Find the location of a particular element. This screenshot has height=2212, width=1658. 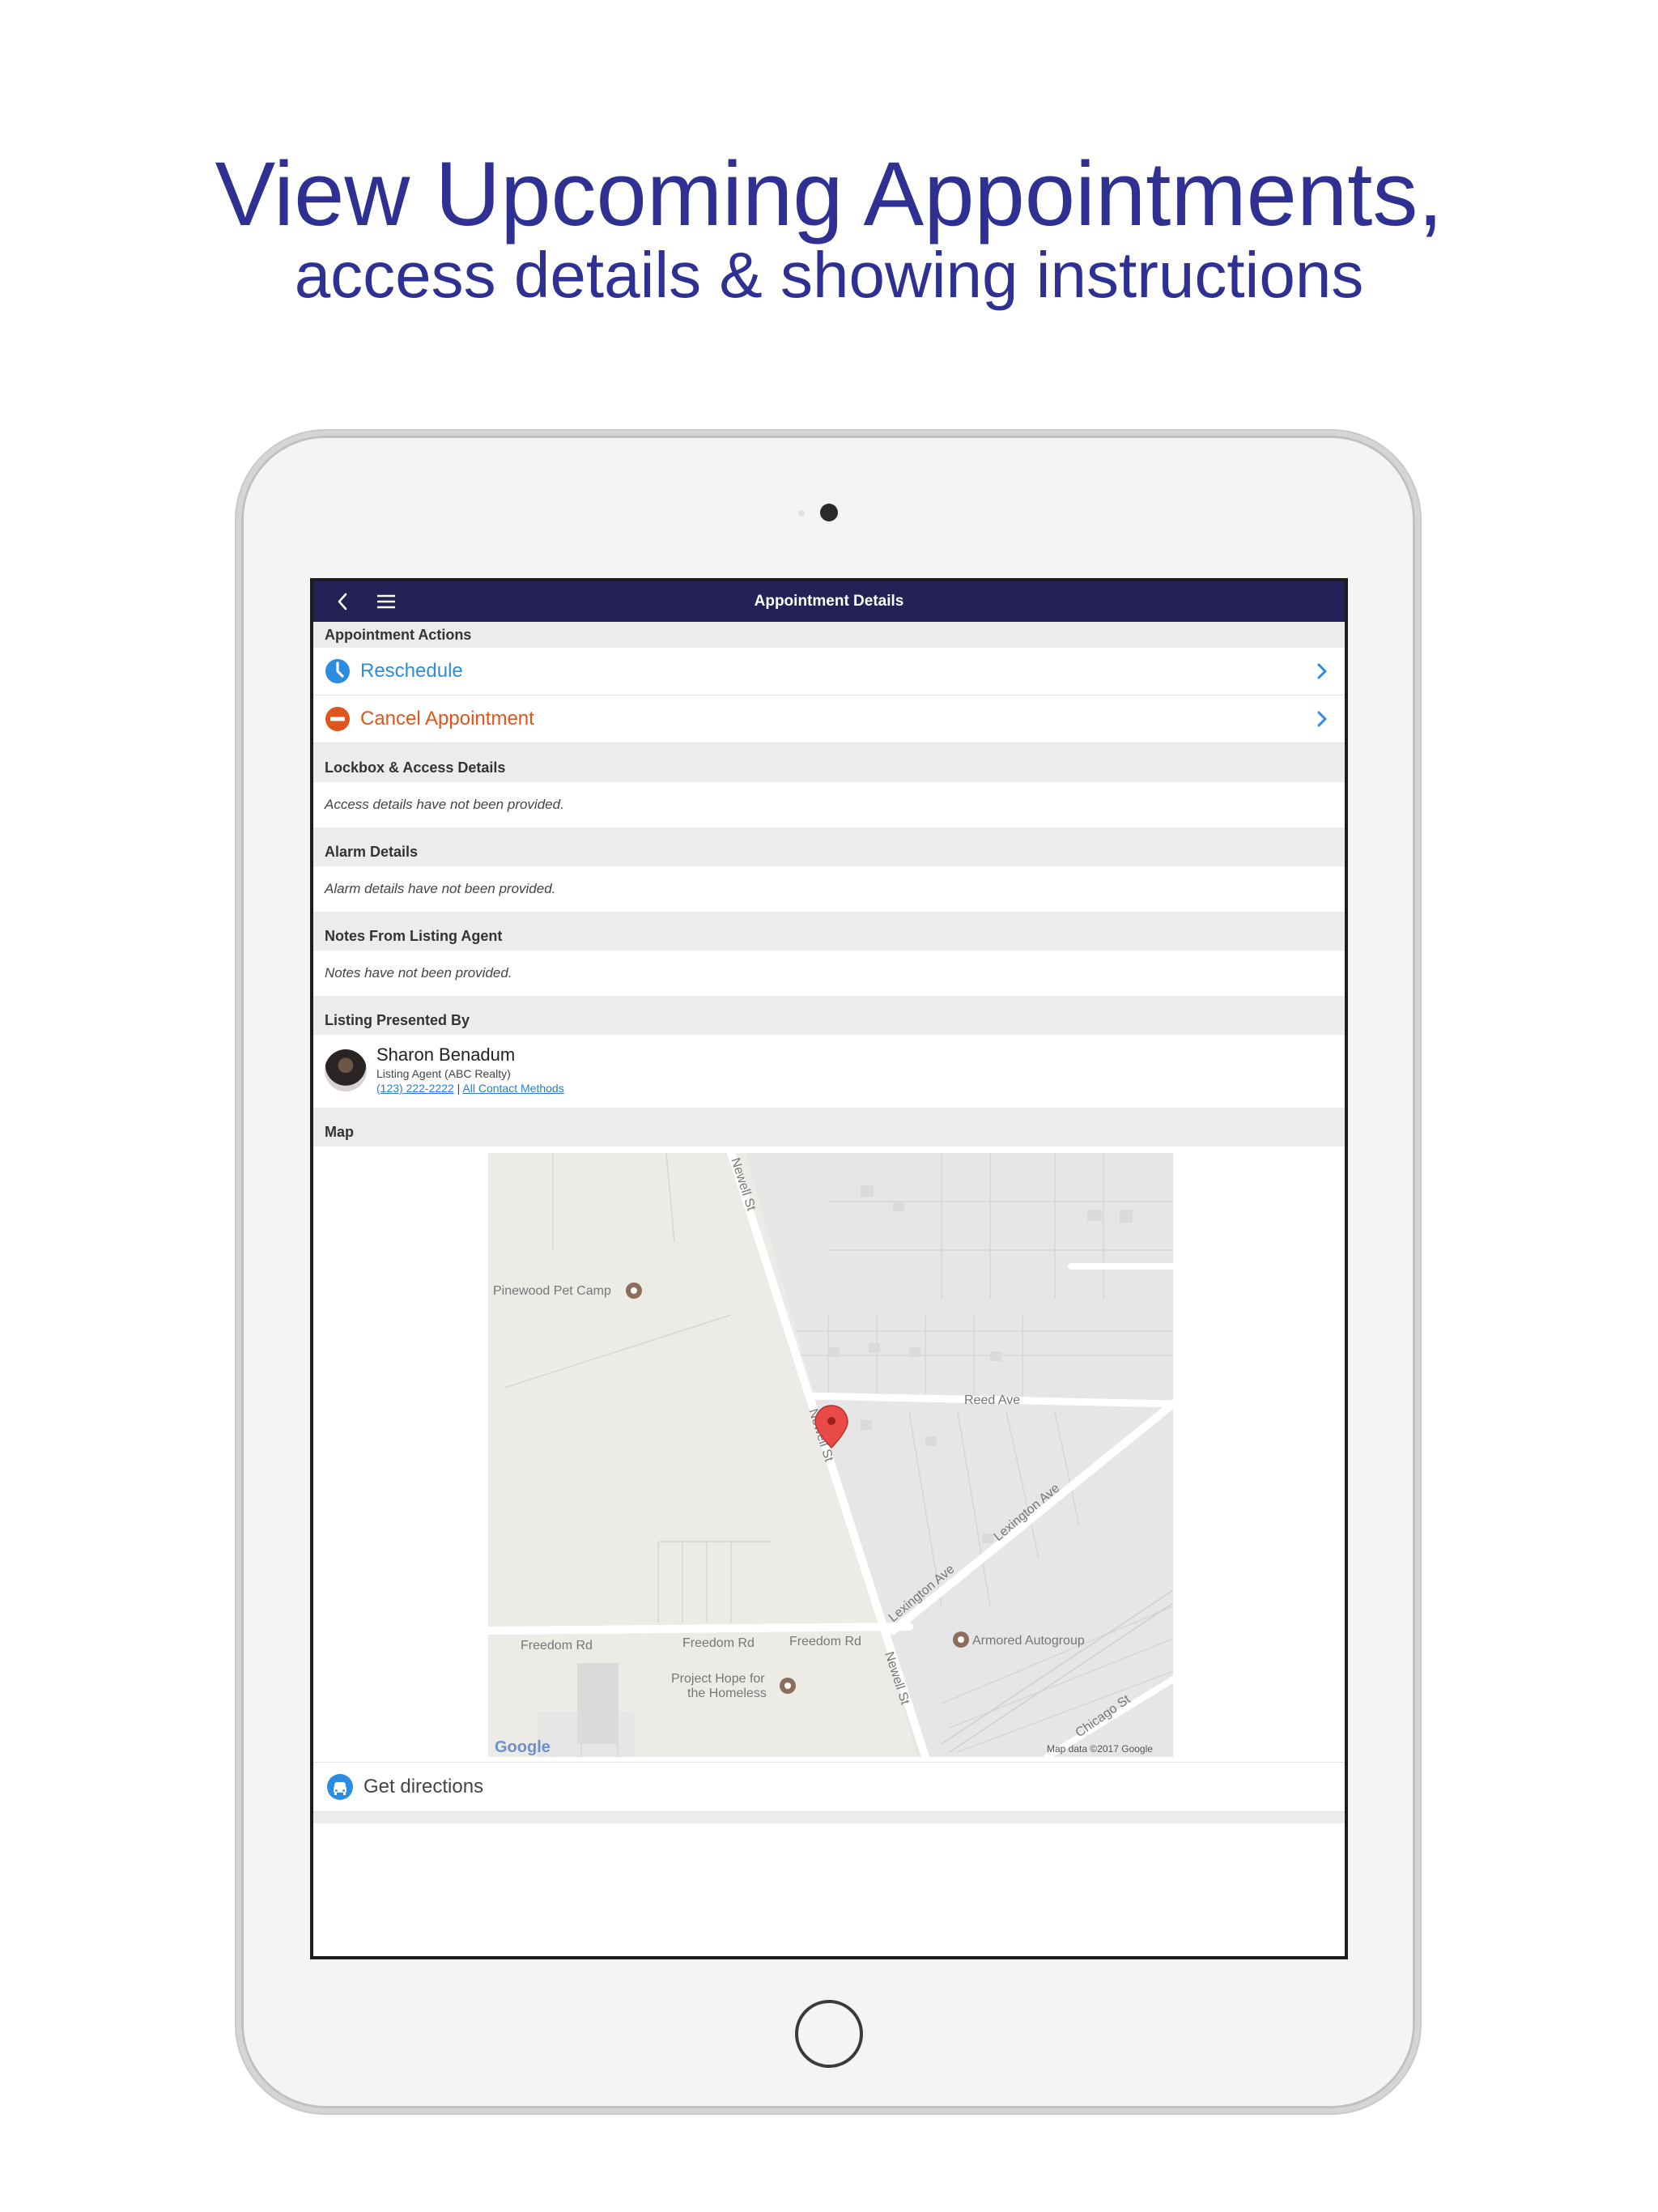

reschedule-button: Reschedule is located at coordinates (829, 672).